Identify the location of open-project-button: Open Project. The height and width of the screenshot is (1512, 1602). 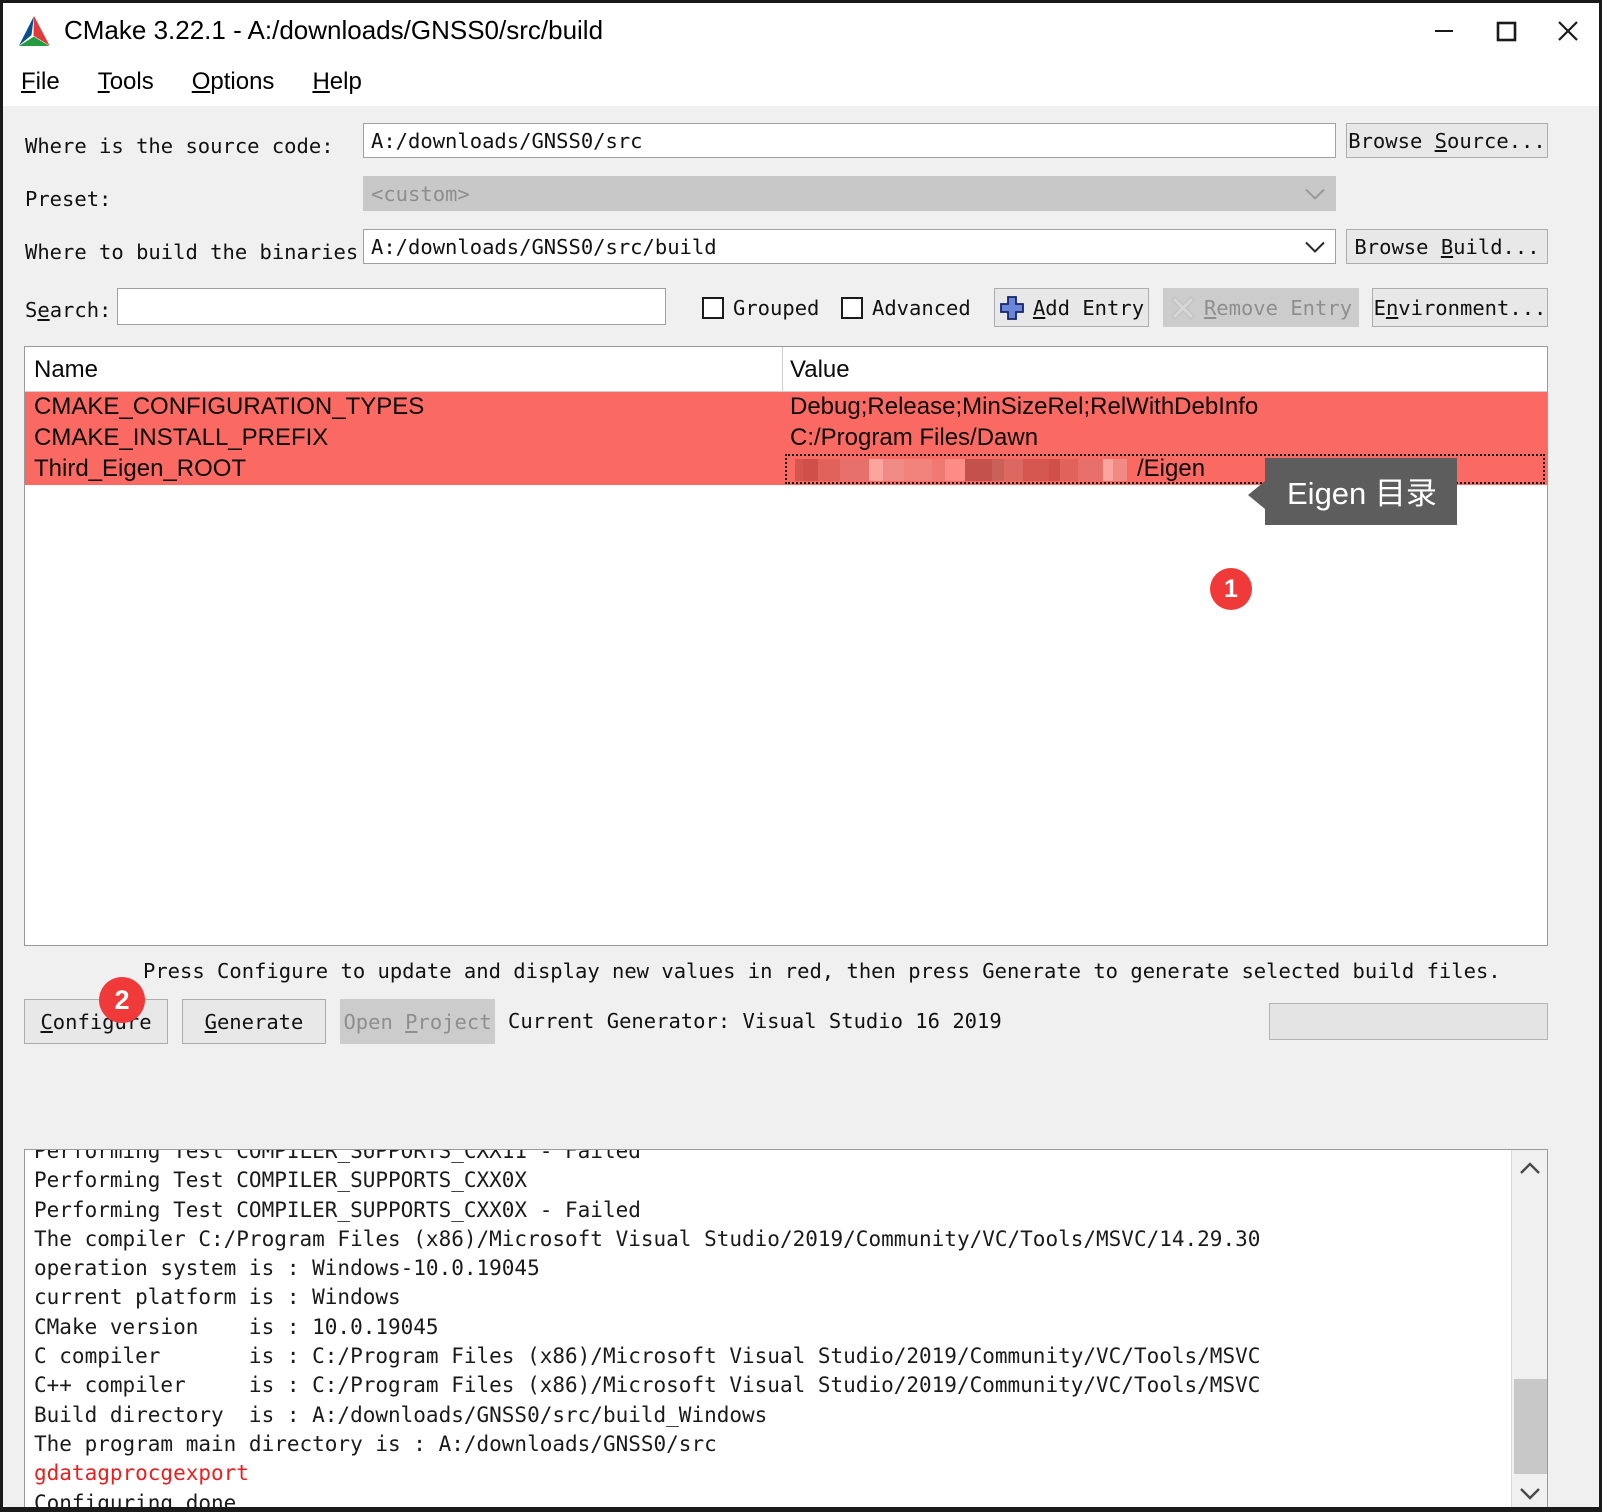
(417, 1021).